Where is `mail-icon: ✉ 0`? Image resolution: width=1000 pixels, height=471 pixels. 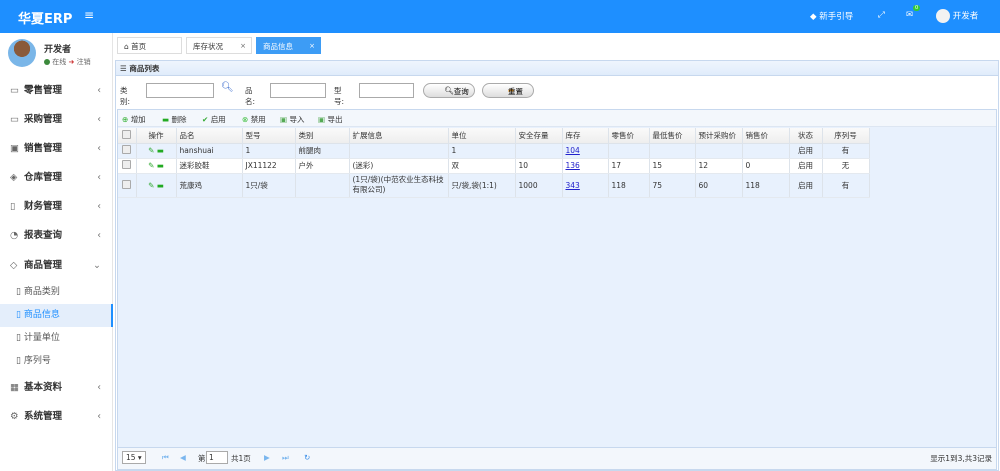 mail-icon: ✉ 0 is located at coordinates (913, 12).